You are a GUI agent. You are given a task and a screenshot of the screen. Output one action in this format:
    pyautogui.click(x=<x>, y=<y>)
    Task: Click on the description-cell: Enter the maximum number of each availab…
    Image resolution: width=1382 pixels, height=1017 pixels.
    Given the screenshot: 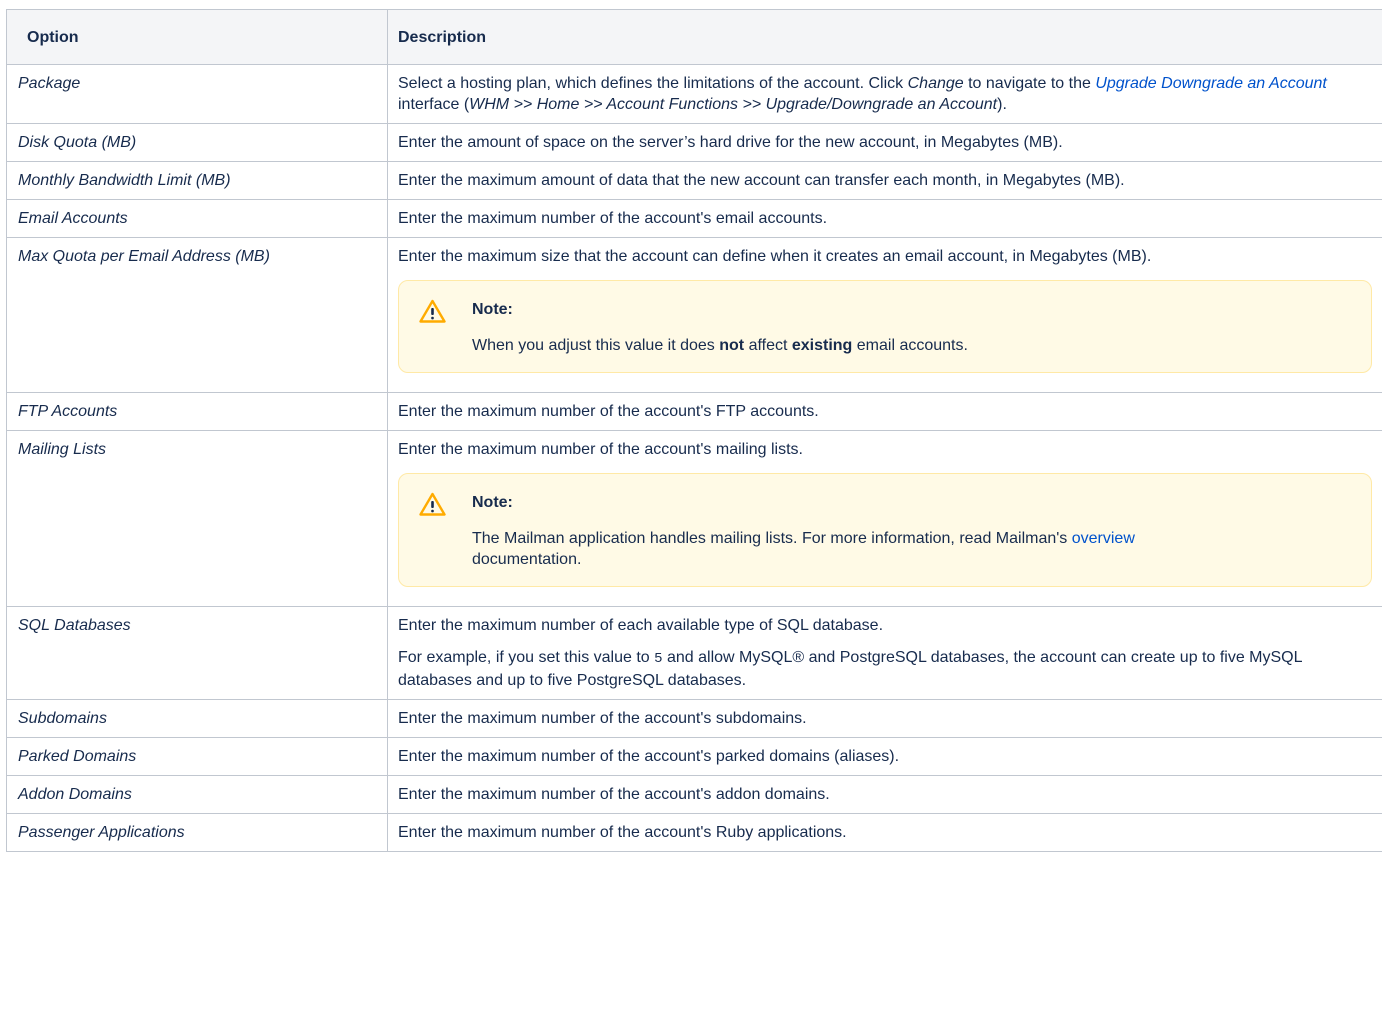 What is the action you would take?
    pyautogui.click(x=884, y=653)
    